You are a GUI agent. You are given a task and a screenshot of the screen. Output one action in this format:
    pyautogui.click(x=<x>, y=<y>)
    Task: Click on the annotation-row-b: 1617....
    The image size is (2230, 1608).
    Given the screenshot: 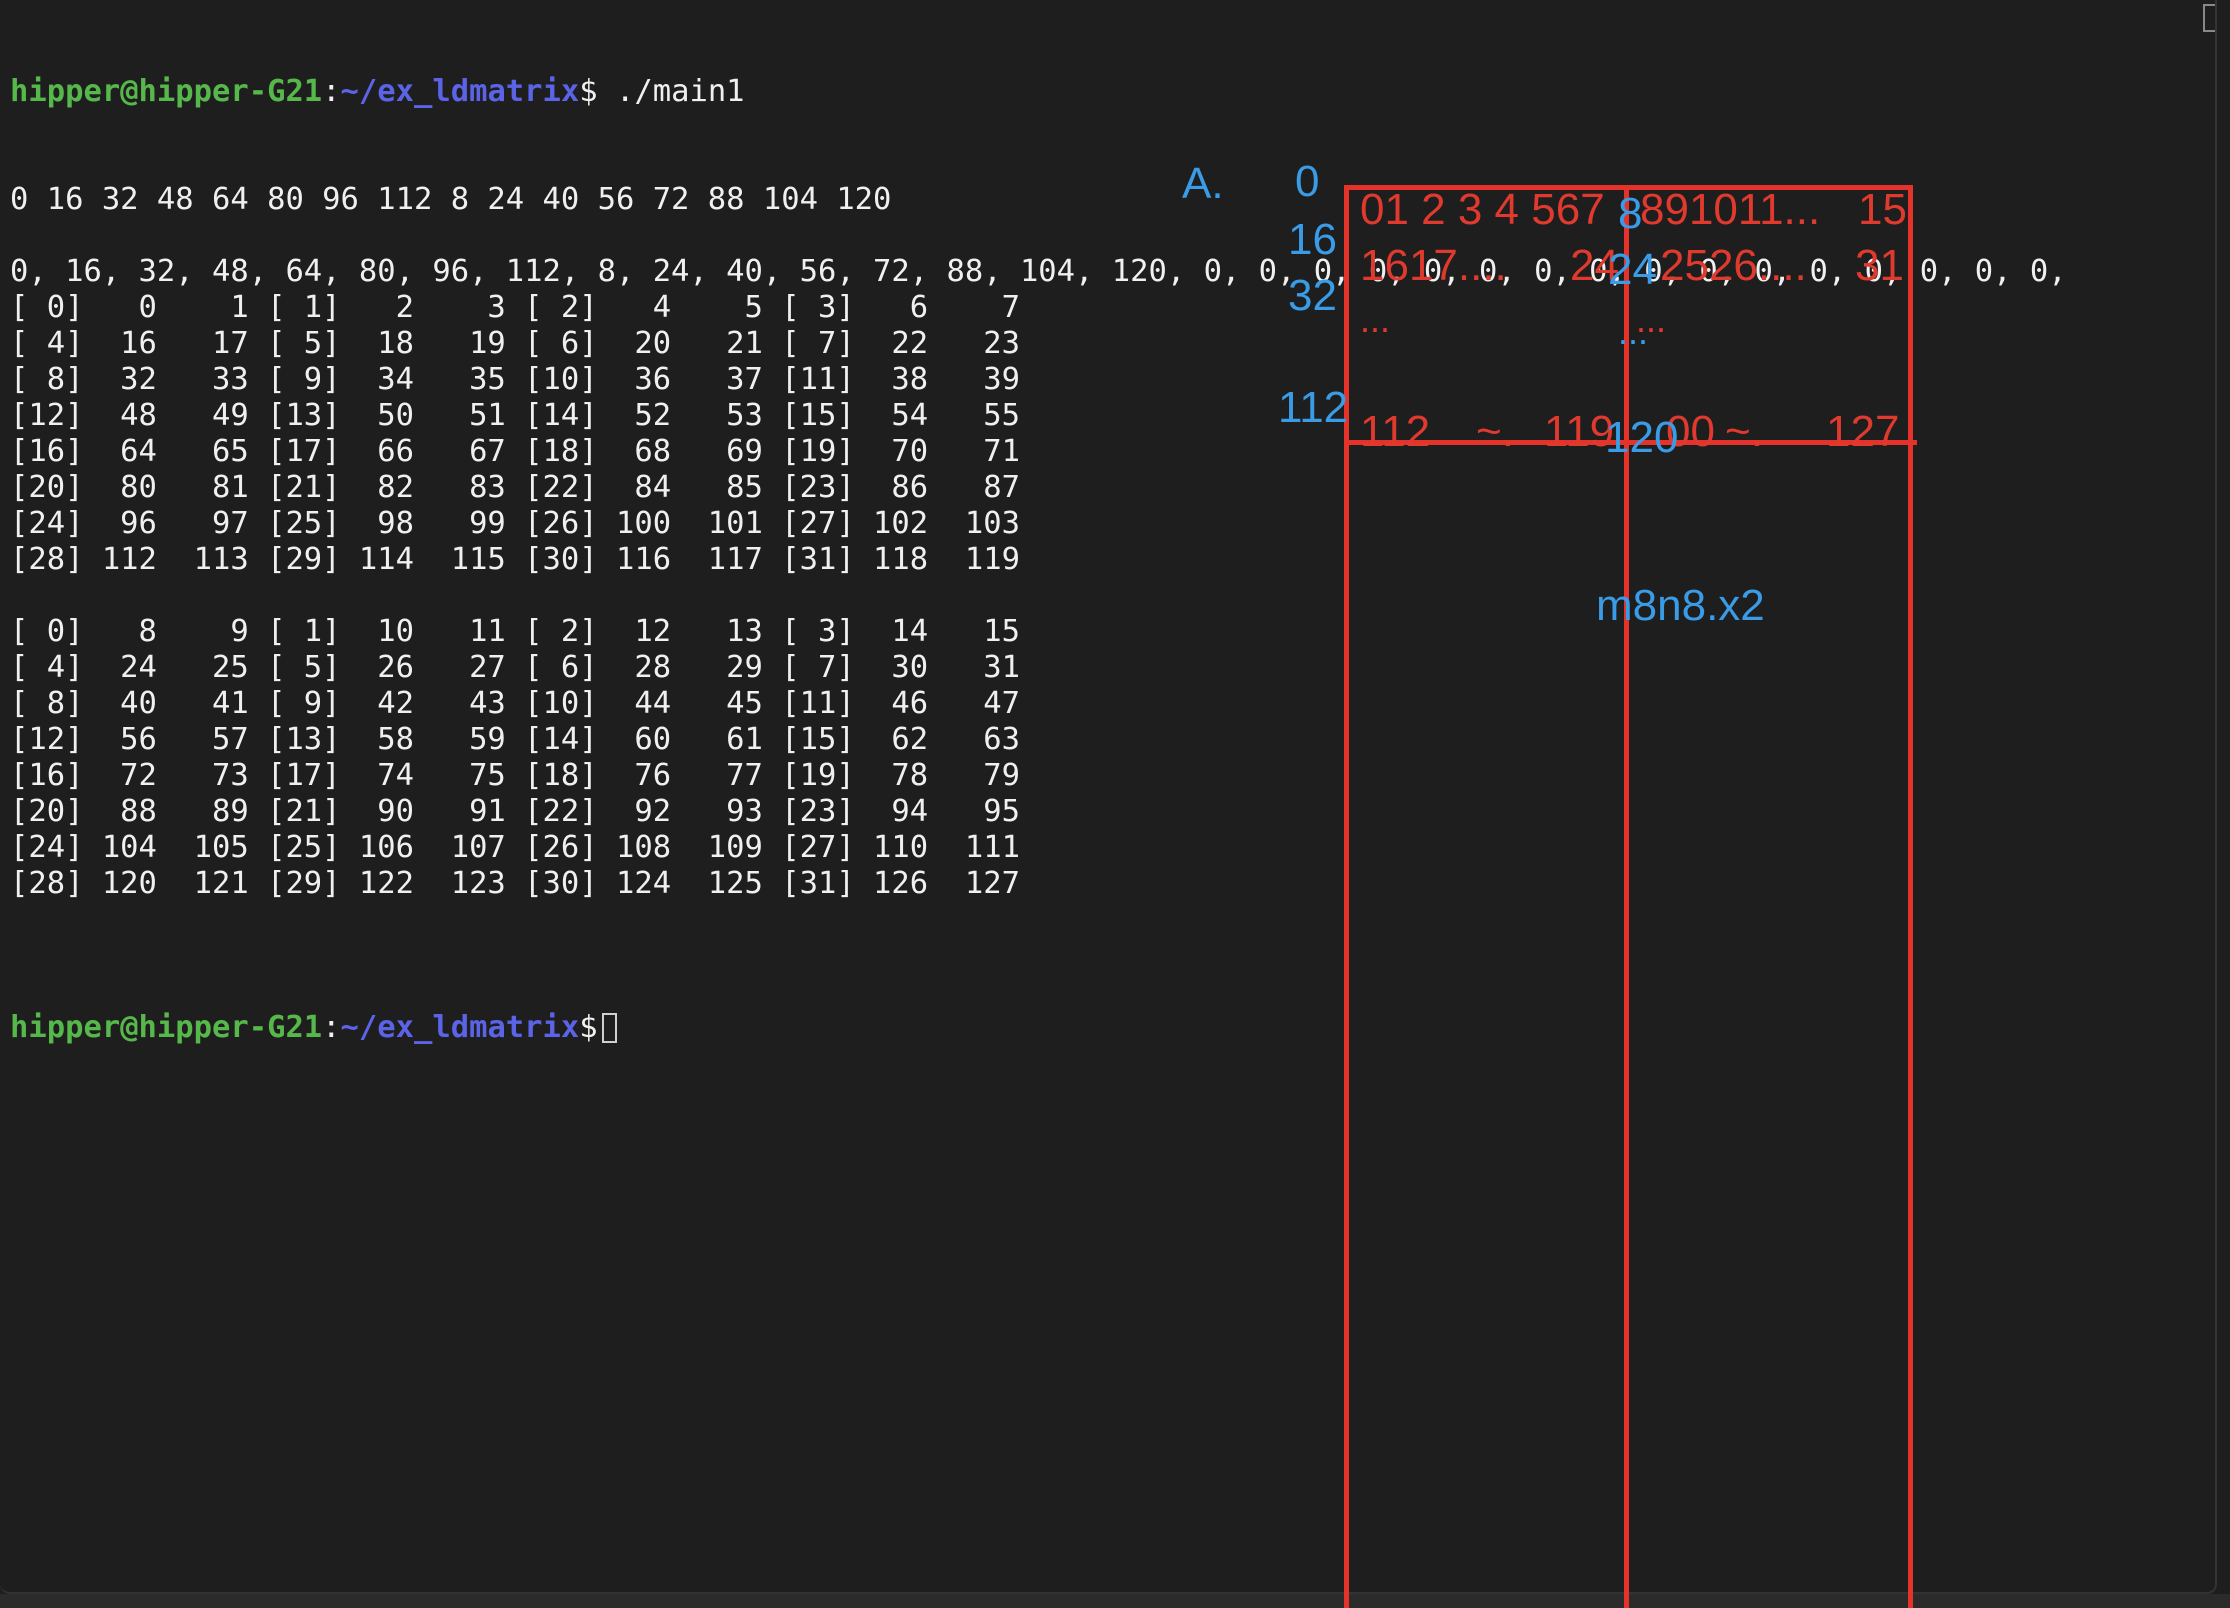 What is the action you would take?
    pyautogui.click(x=1433, y=265)
    